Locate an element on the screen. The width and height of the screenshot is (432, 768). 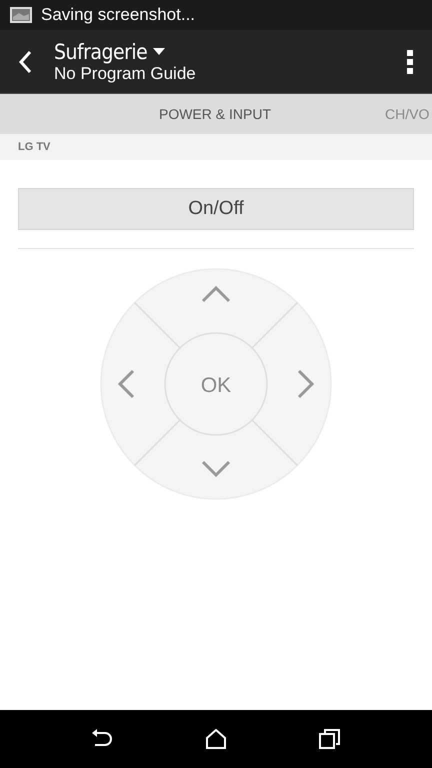
caret-icon is located at coordinates (159, 51).